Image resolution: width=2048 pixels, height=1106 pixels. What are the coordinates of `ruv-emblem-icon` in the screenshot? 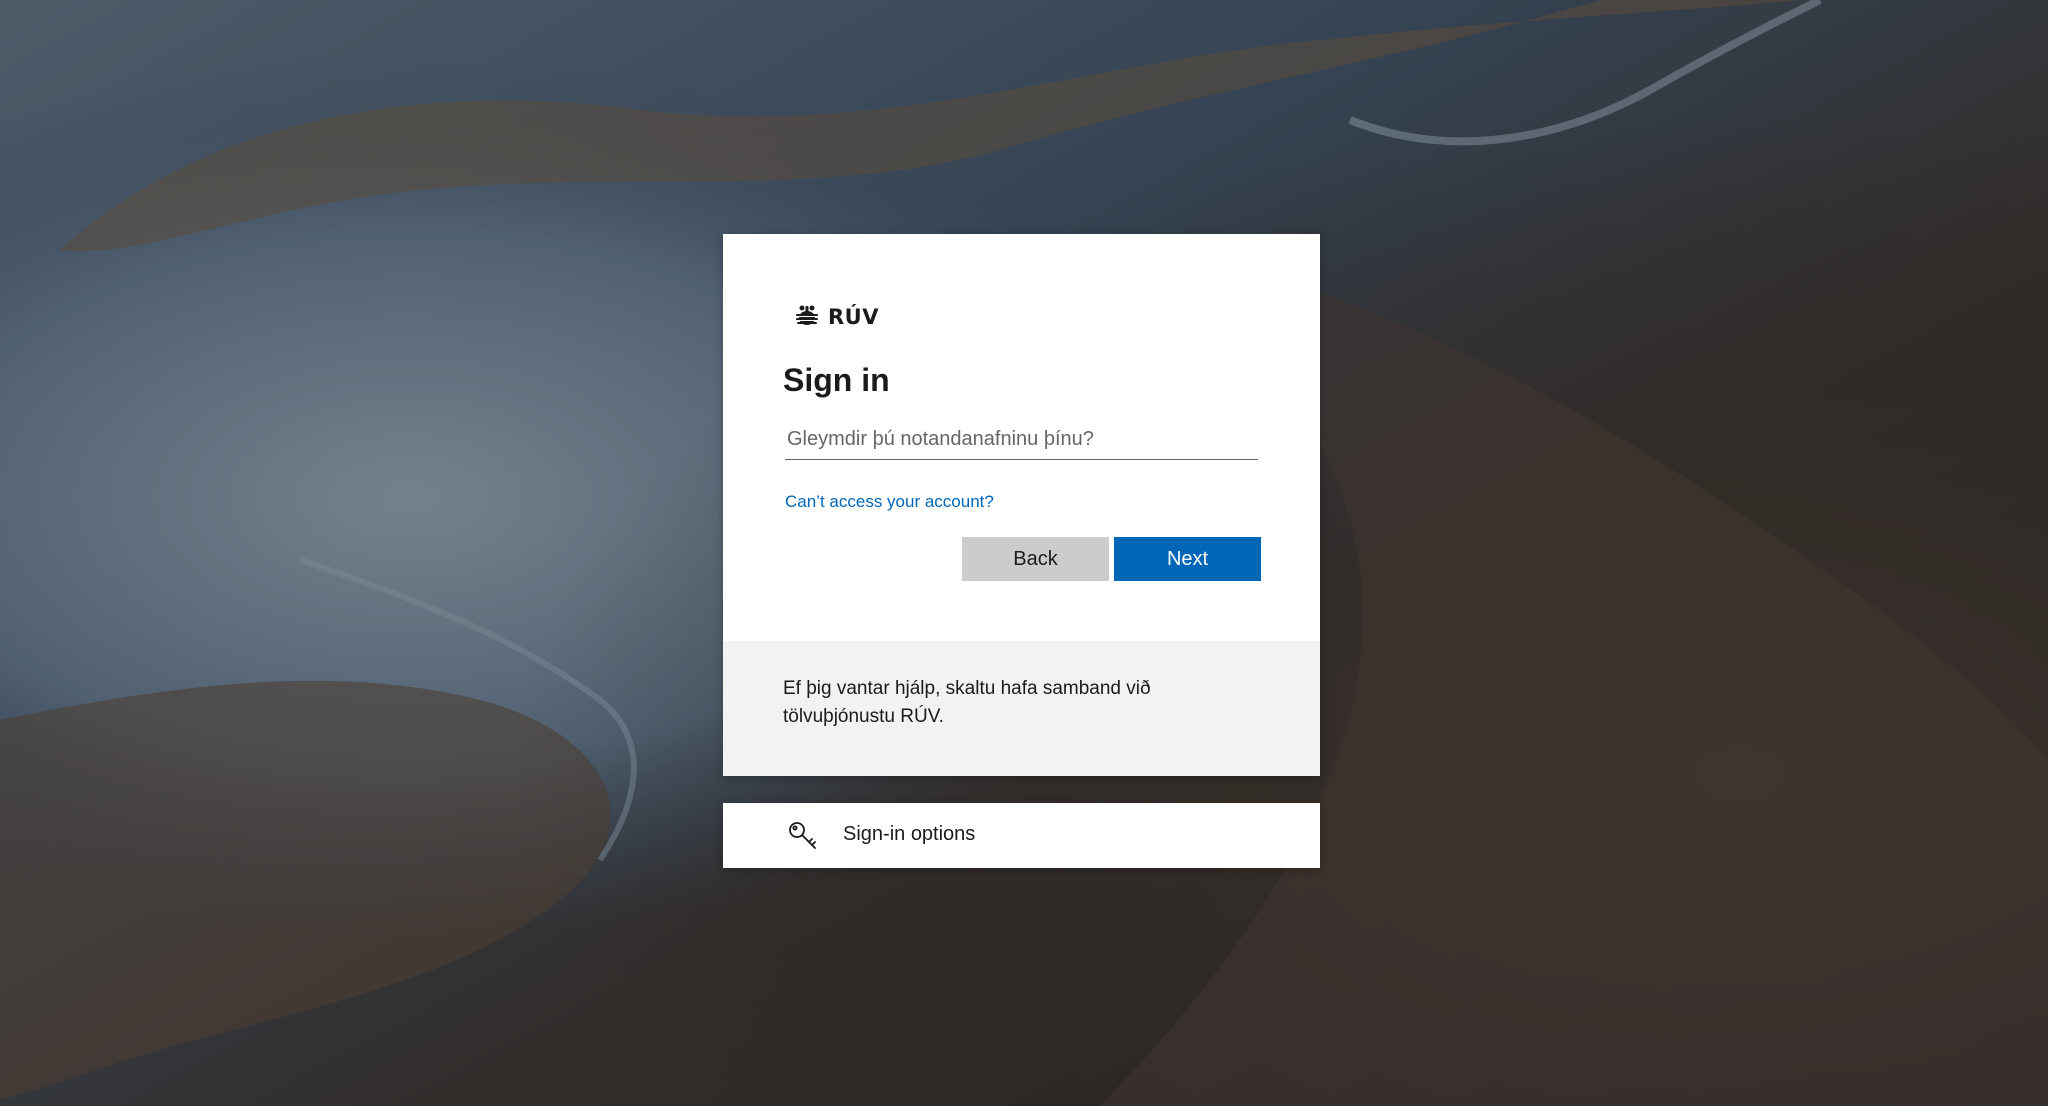 It's located at (807, 317).